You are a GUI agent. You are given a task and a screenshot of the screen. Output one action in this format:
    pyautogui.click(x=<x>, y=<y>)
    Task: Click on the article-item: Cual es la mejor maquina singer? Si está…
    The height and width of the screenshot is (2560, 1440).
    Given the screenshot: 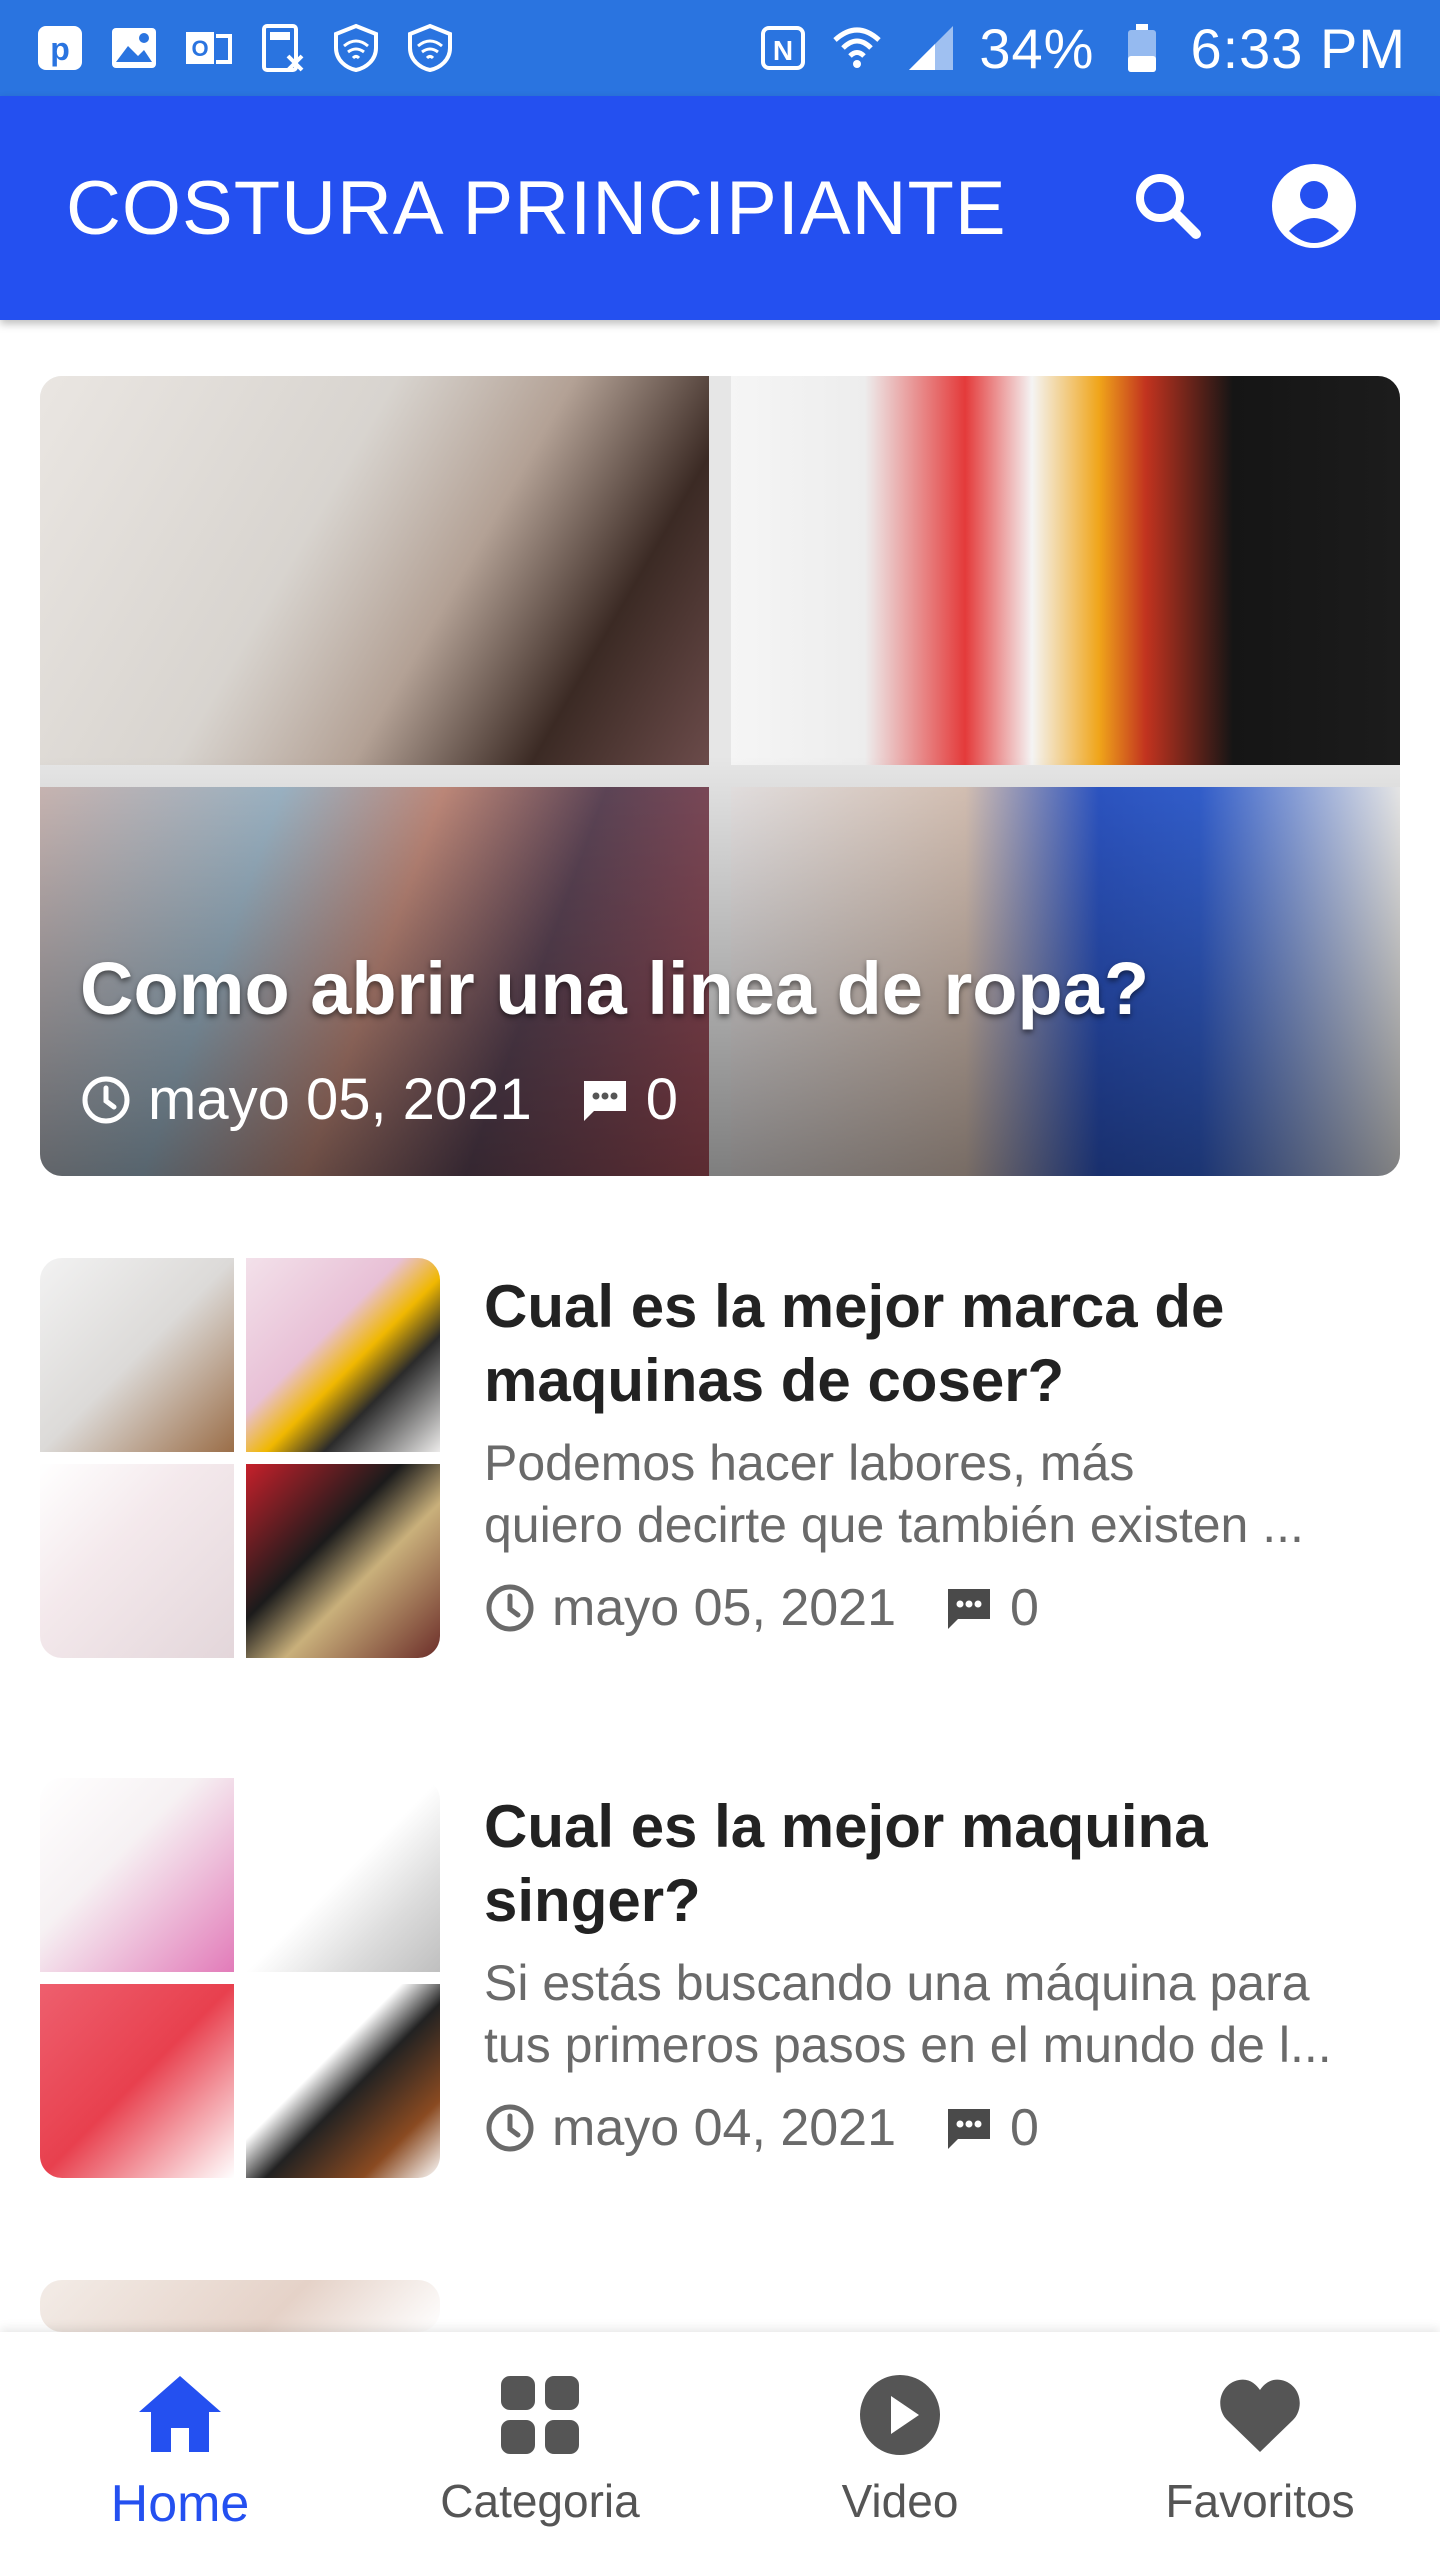 What is the action you would take?
    pyautogui.click(x=720, y=1978)
    